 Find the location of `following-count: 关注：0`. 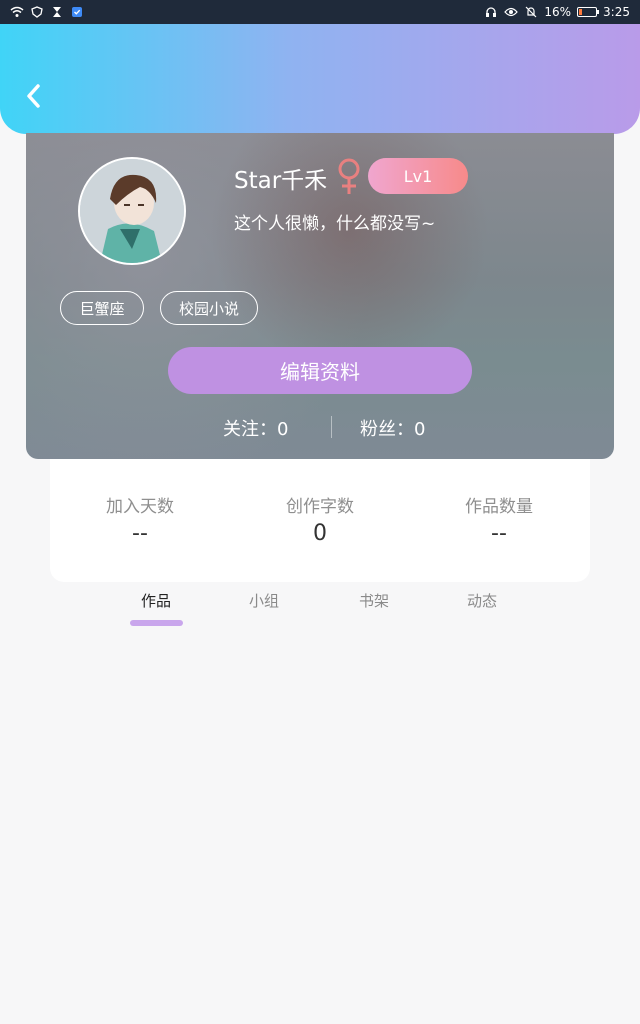

following-count: 关注：0 is located at coordinates (255, 428).